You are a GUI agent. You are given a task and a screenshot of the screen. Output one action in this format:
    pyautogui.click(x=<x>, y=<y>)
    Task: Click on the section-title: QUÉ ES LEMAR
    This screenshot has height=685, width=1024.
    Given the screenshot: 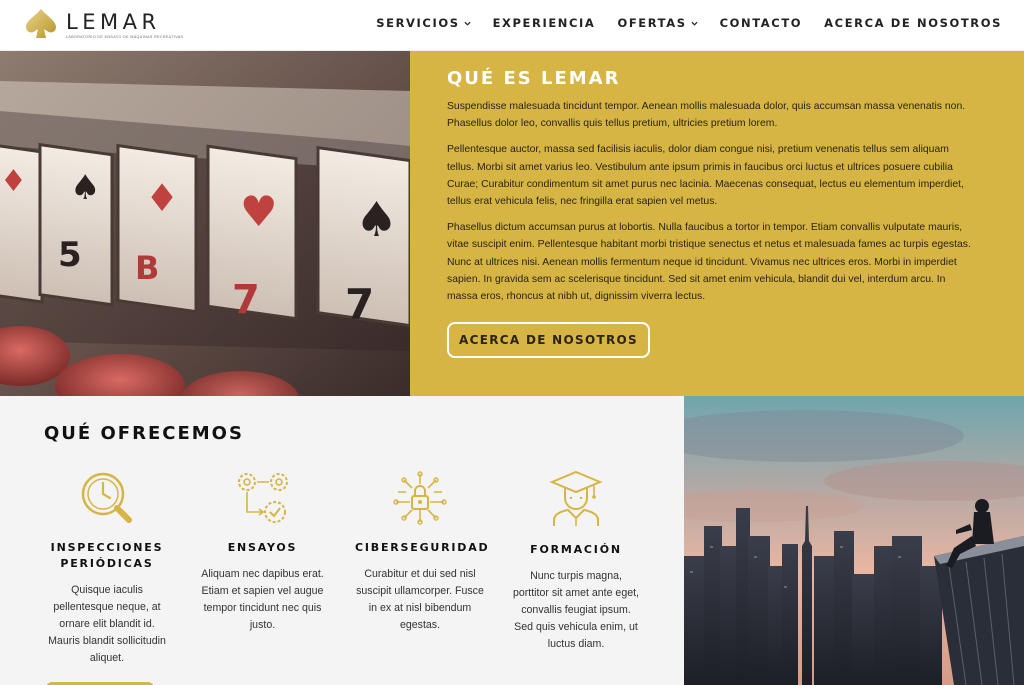 What is the action you would take?
    pyautogui.click(x=534, y=78)
    